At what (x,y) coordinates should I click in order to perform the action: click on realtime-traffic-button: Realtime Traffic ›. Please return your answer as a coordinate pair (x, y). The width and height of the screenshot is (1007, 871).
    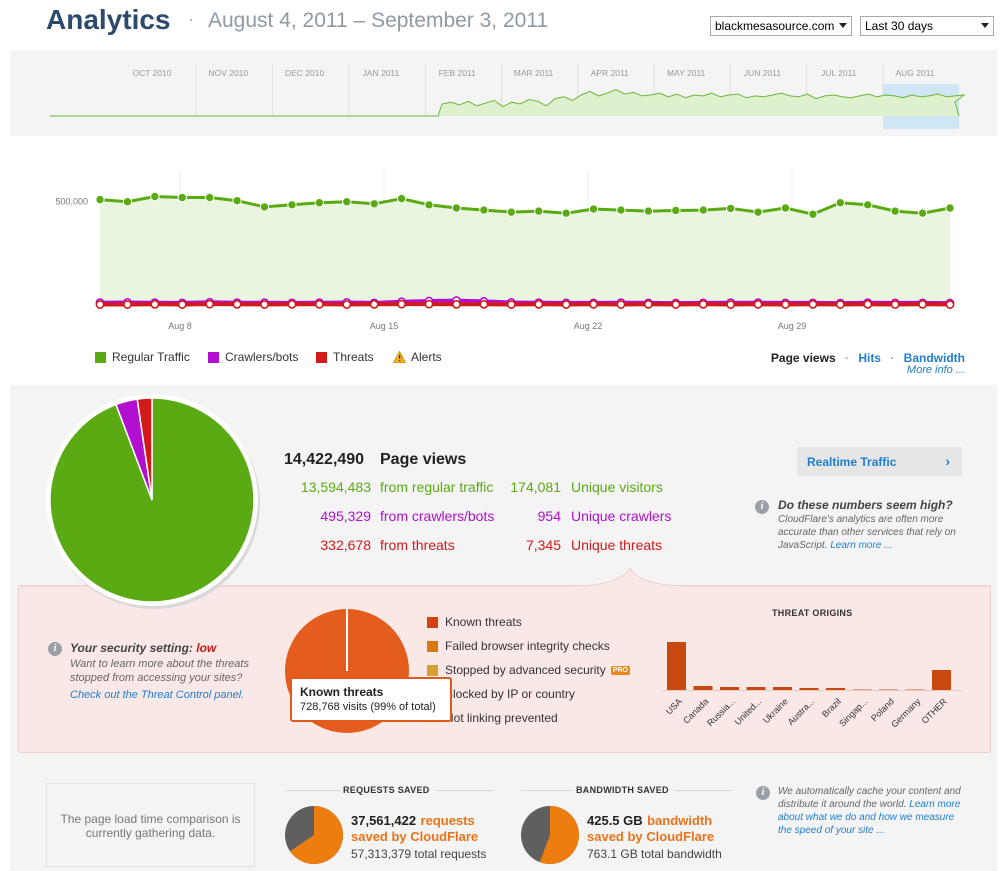
    Looking at the image, I should click on (879, 461).